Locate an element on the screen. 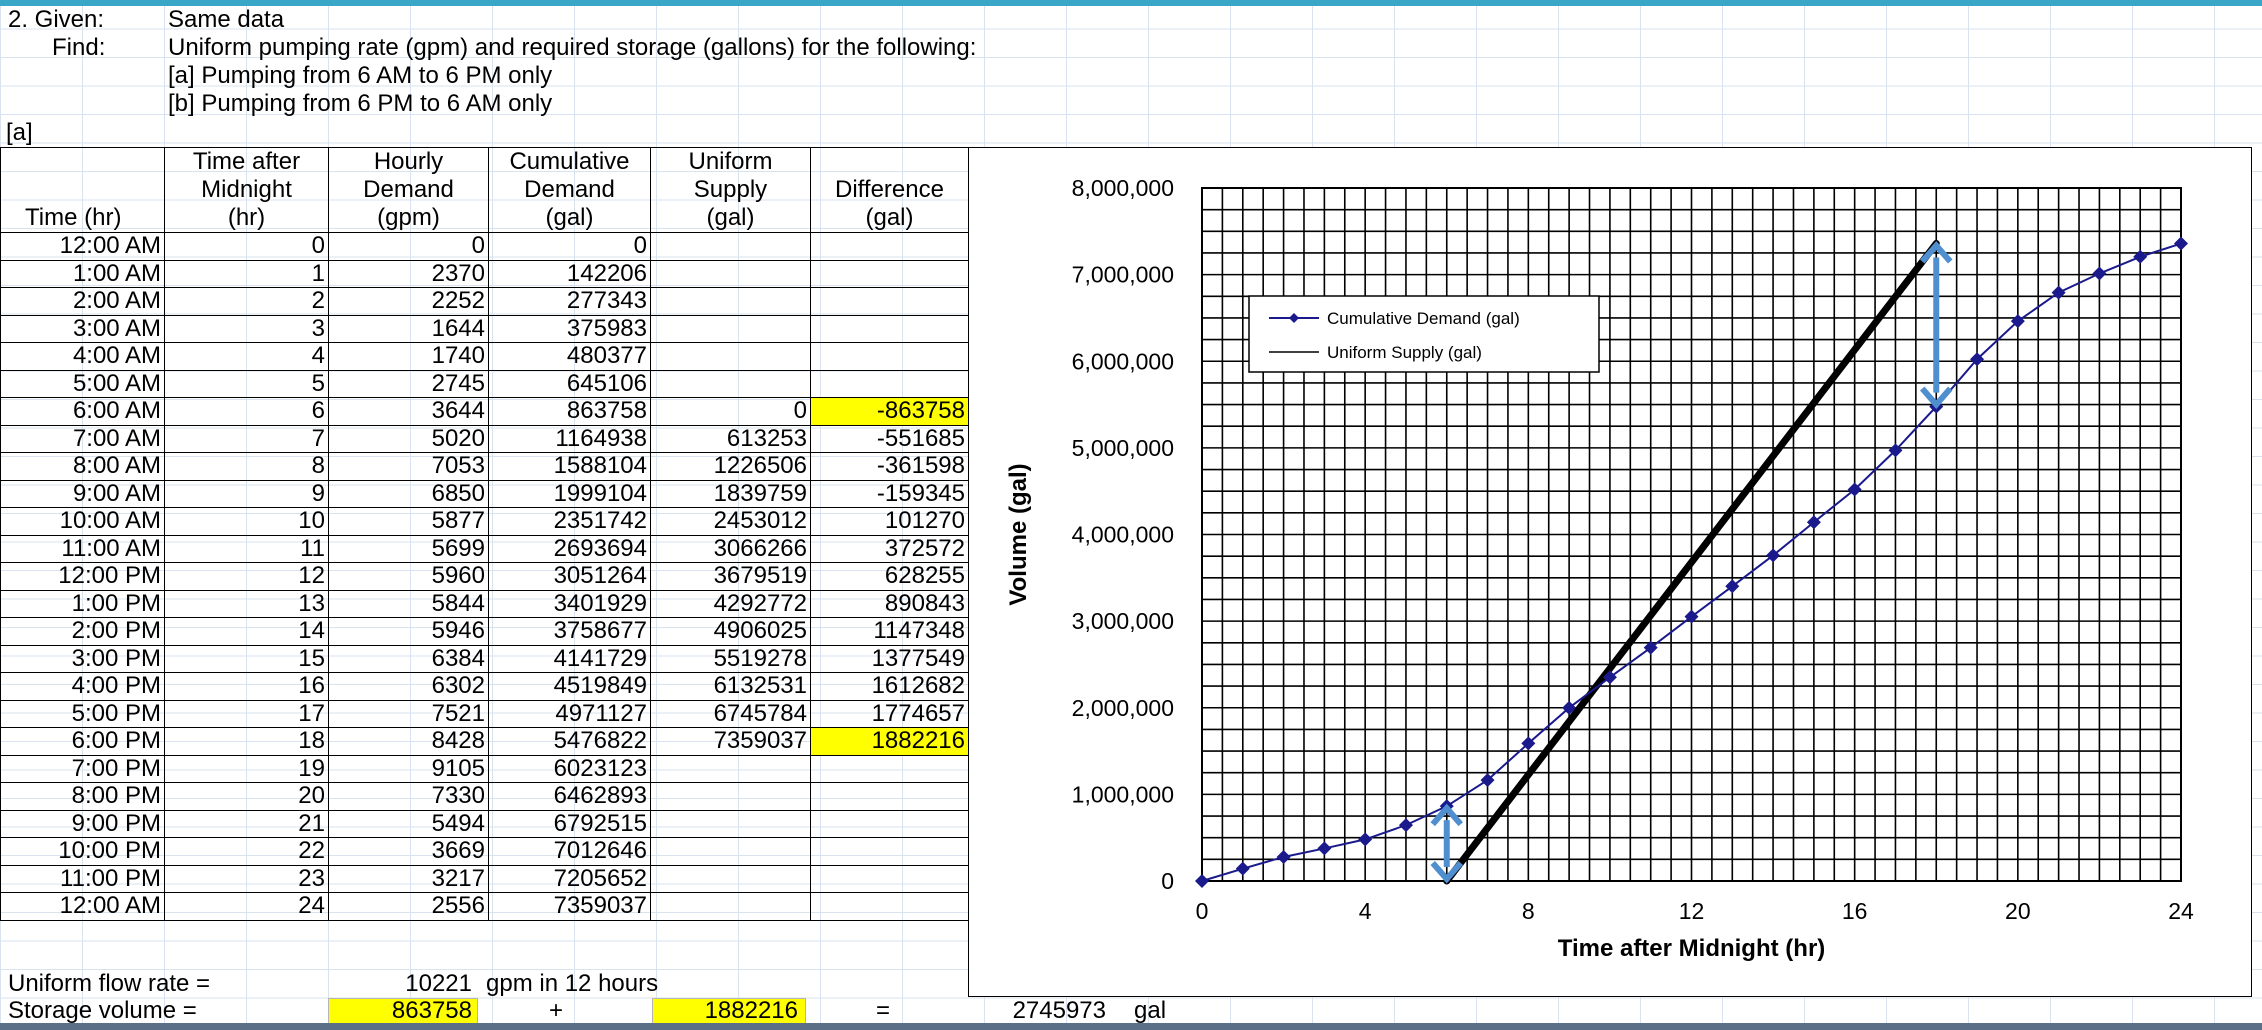  table-cell: 5020 is located at coordinates (408, 438).